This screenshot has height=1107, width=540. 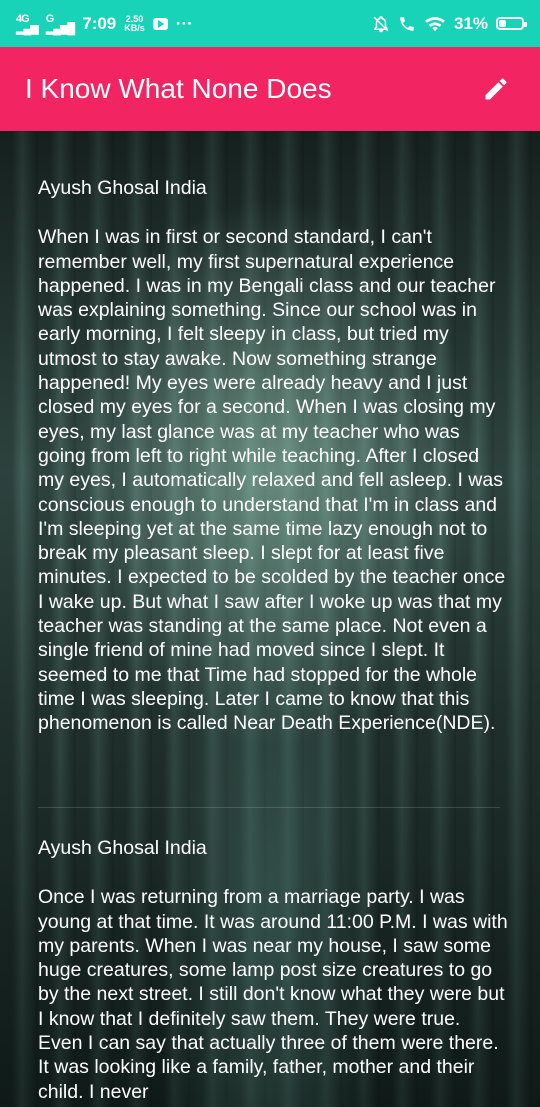 What do you see at coordinates (160, 23) in the screenshot?
I see `youtube-notification-icon` at bounding box center [160, 23].